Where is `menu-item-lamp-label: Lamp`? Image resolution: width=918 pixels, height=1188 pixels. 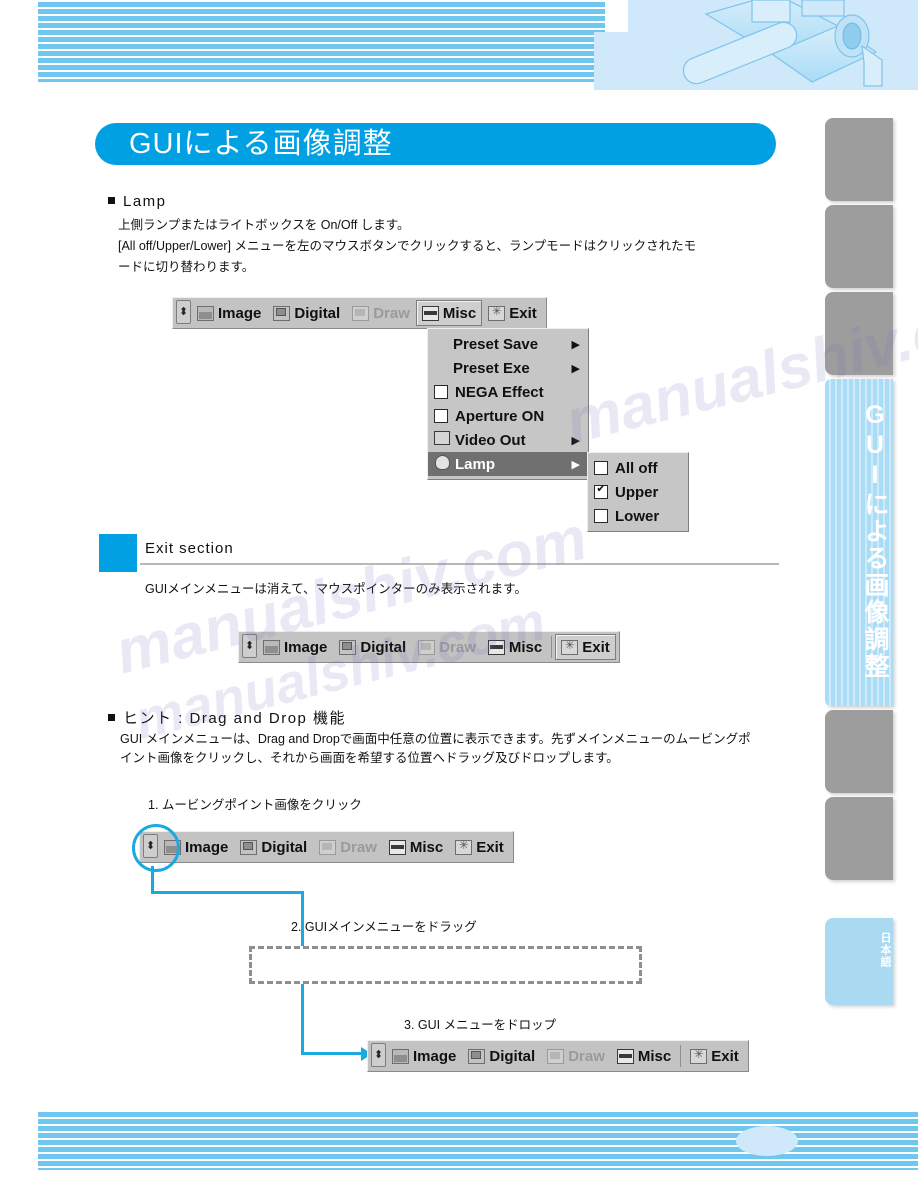 menu-item-lamp-label: Lamp is located at coordinates (475, 464).